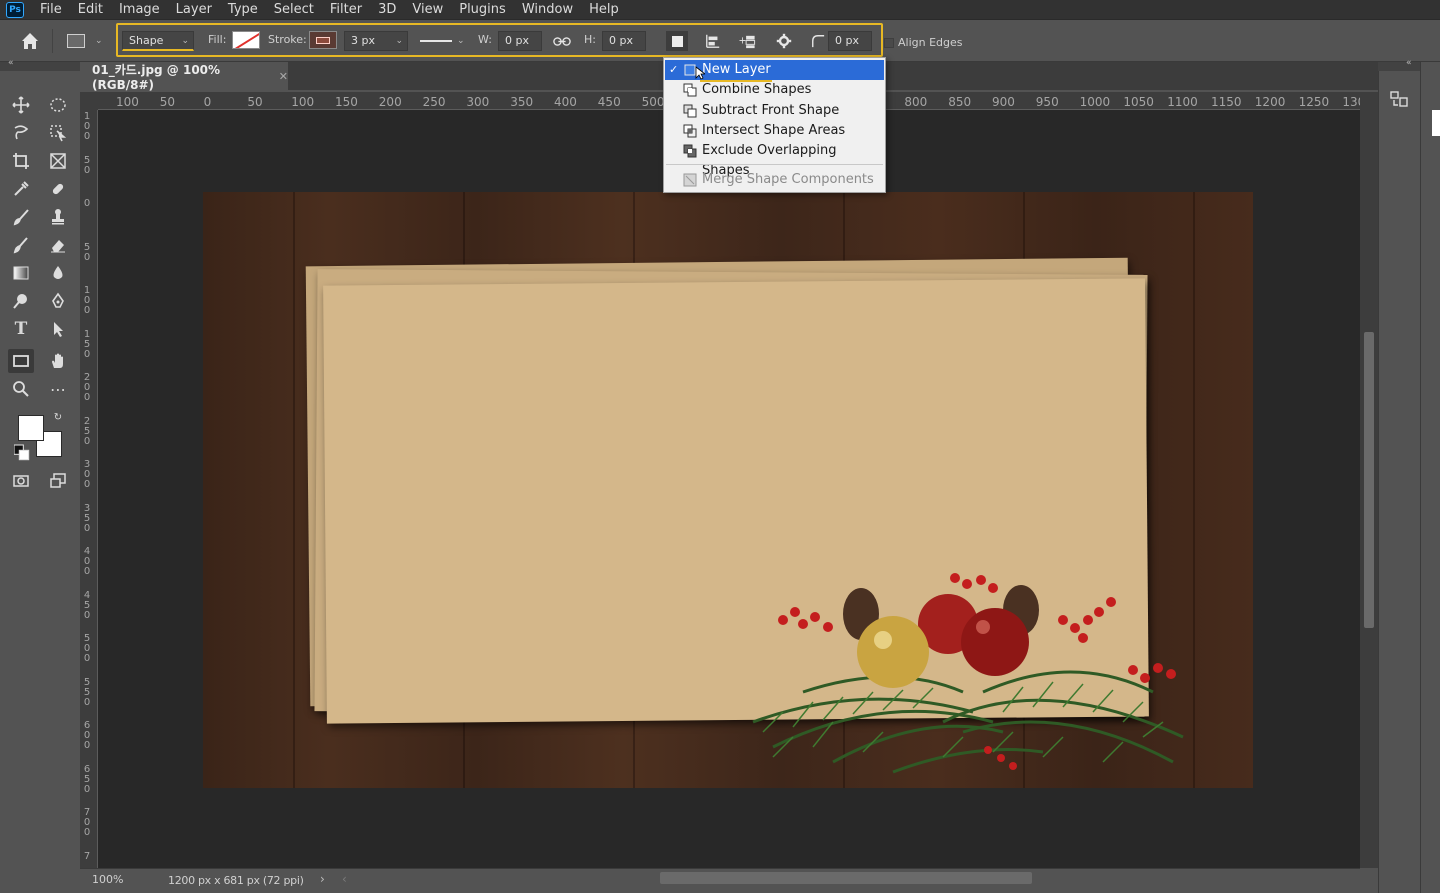 The height and width of the screenshot is (893, 1440). Describe the element at coordinates (58, 389) in the screenshot. I see `more-tools-icon: ⋯` at that location.